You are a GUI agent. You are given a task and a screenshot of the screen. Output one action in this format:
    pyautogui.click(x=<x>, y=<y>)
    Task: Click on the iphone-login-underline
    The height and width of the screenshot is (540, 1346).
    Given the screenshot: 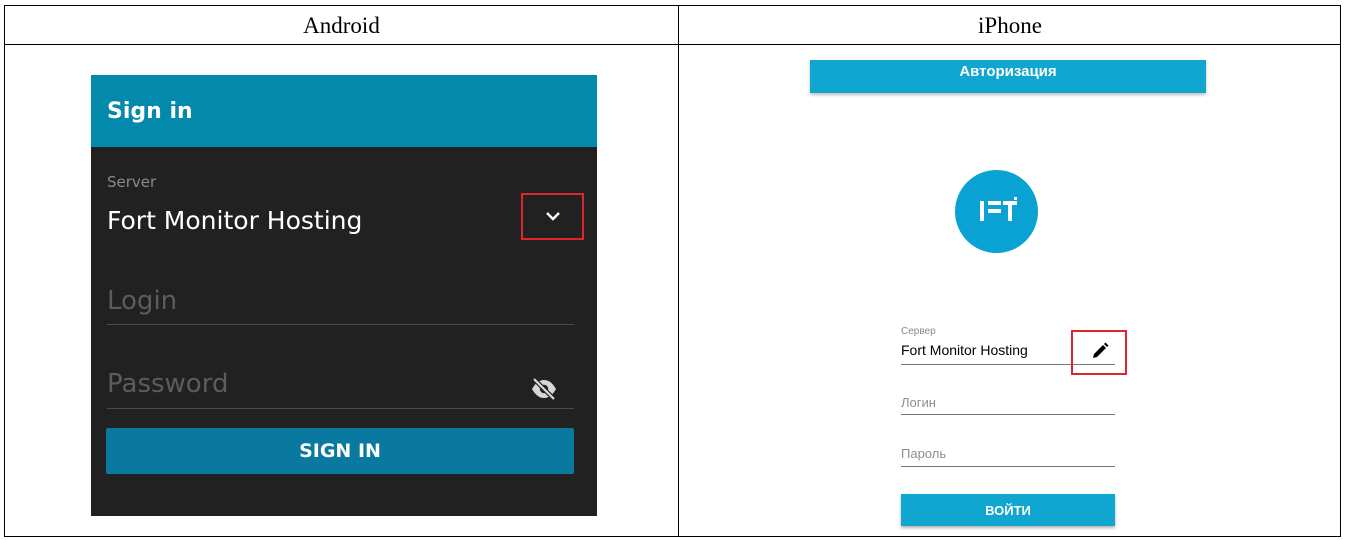 What is the action you would take?
    pyautogui.click(x=1008, y=414)
    